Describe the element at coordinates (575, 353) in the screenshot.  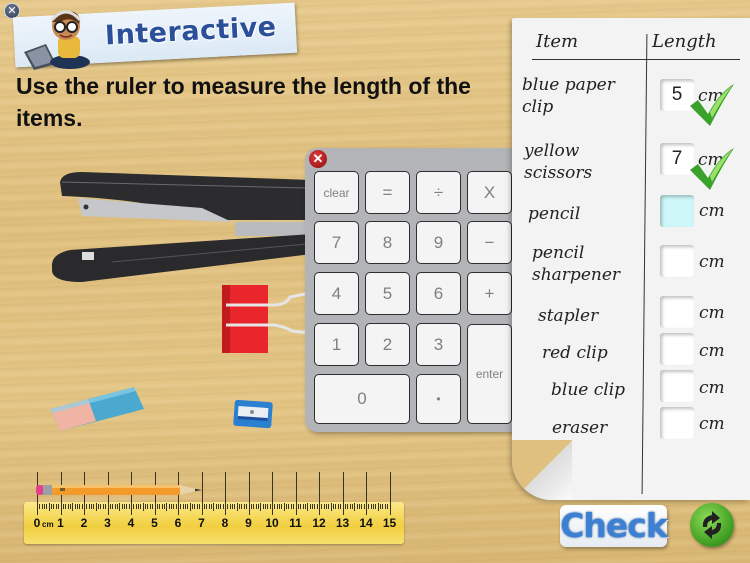
I see `item-label-line: red clip` at that location.